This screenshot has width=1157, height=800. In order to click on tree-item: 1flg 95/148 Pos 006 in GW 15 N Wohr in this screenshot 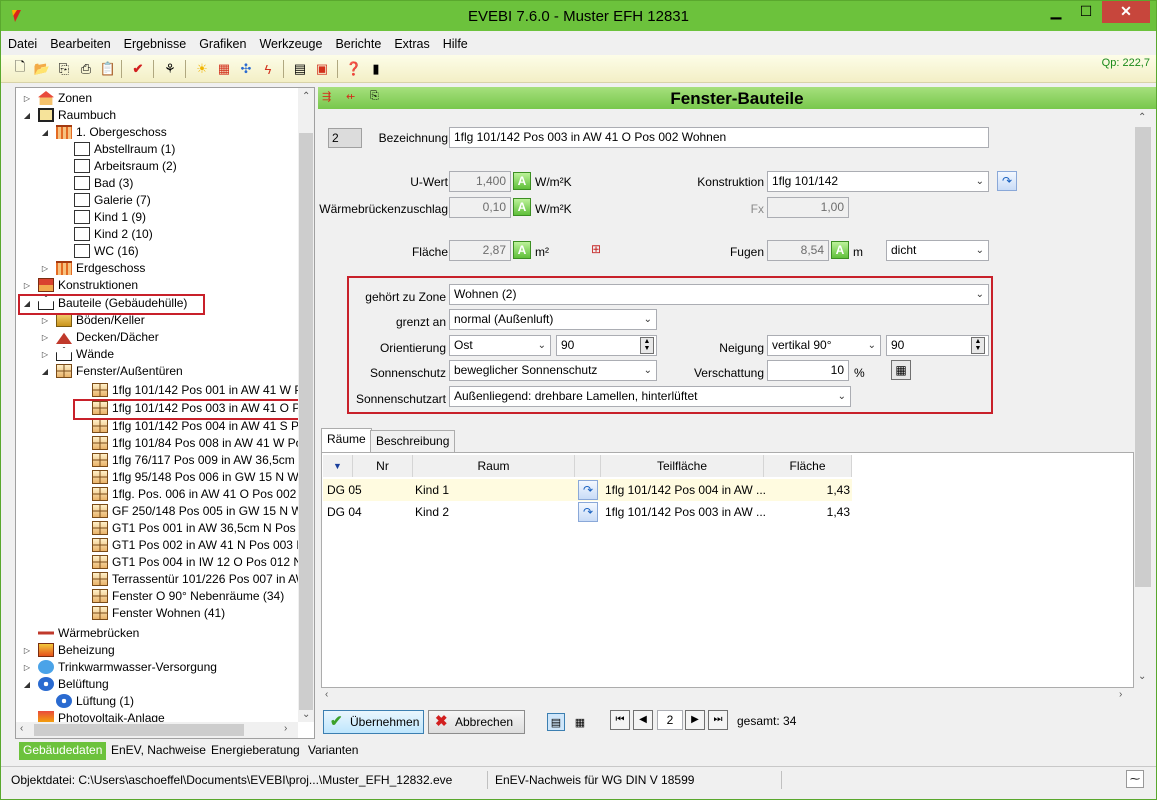, I will do `click(165, 477)`.